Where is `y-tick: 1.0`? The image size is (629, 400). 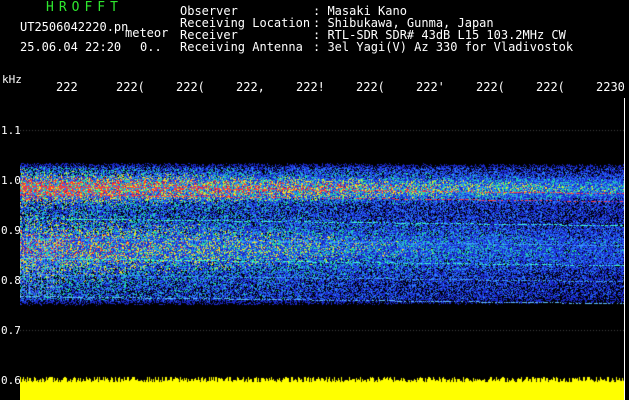 y-tick: 1.0 is located at coordinates (11, 180).